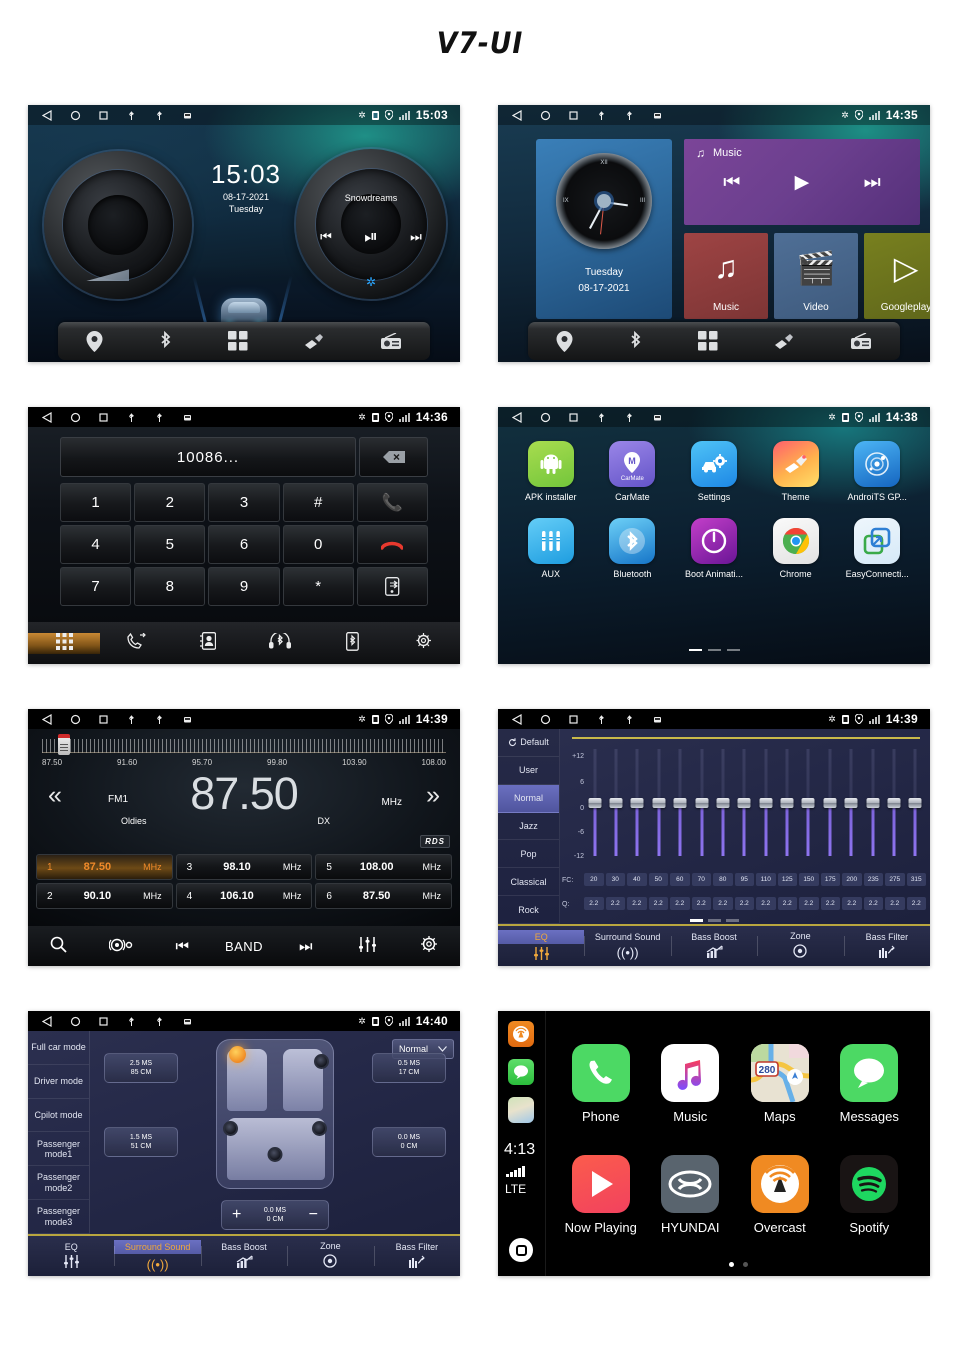  Describe the element at coordinates (244, 502) in the screenshot. I see `key-3: 3` at that location.